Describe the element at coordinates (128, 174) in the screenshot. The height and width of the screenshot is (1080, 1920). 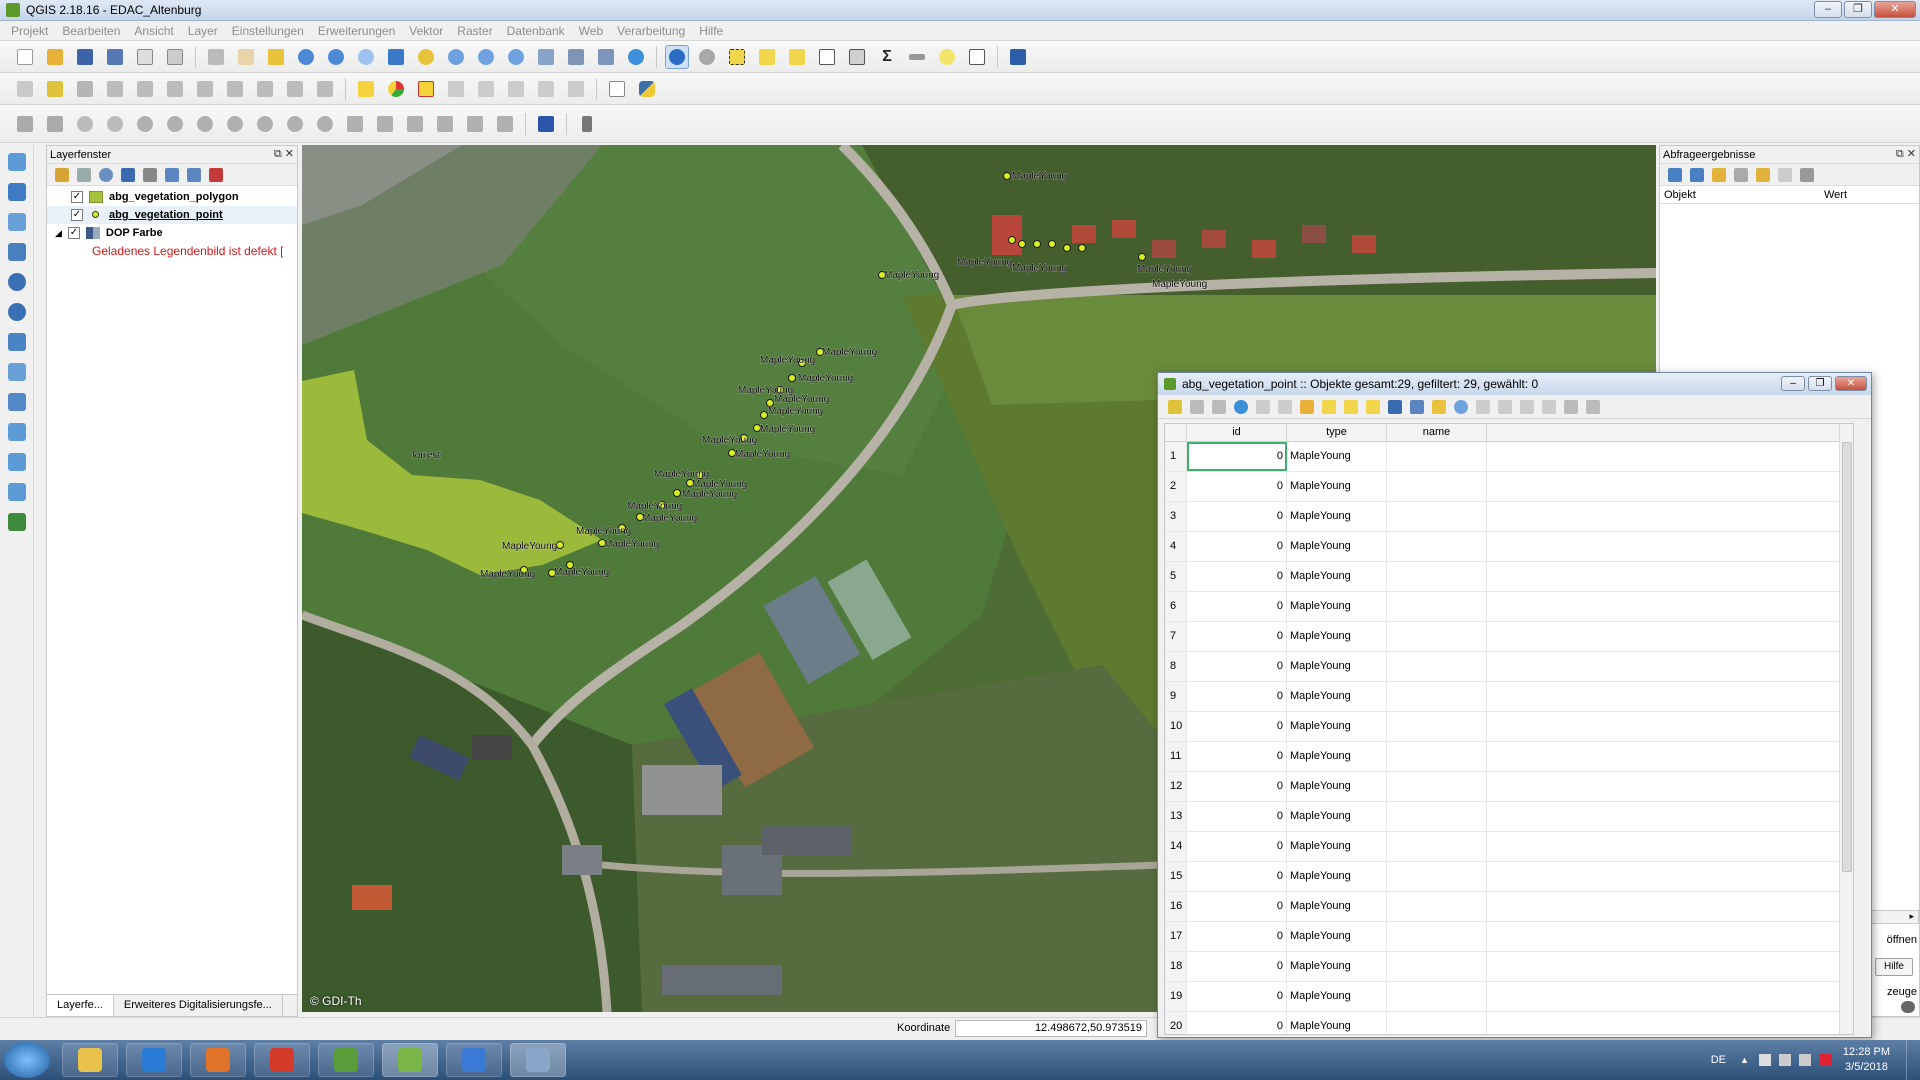
I see `filter-legend-icon` at that location.